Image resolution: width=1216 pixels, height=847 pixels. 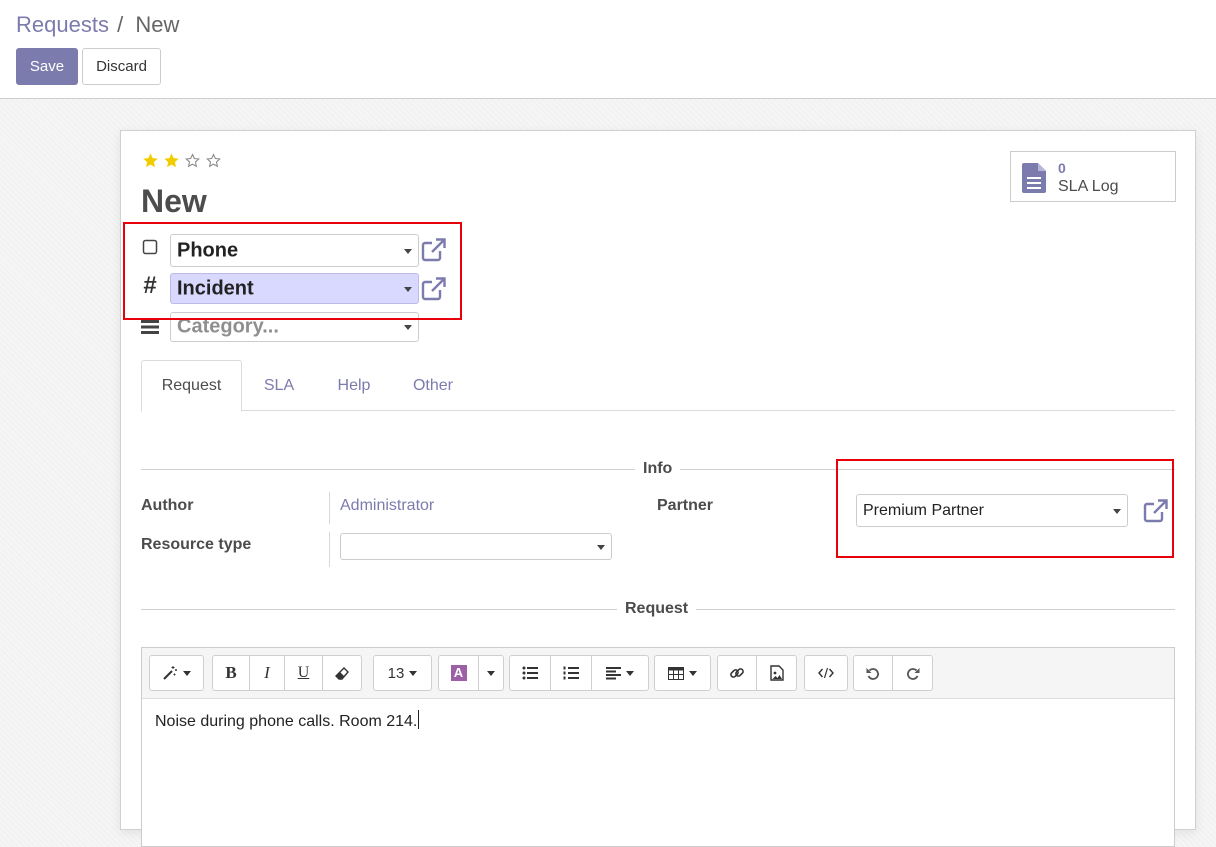 I want to click on breadcrumb: Requests / New, so click(x=97, y=25).